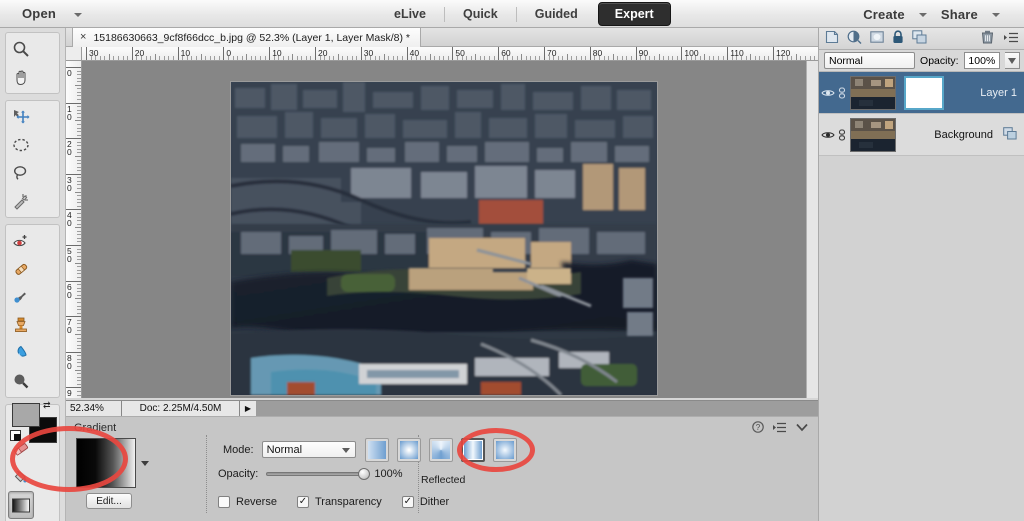 This screenshot has height=521, width=1024. I want to click on layer-name: Layer 1, so click(998, 93).